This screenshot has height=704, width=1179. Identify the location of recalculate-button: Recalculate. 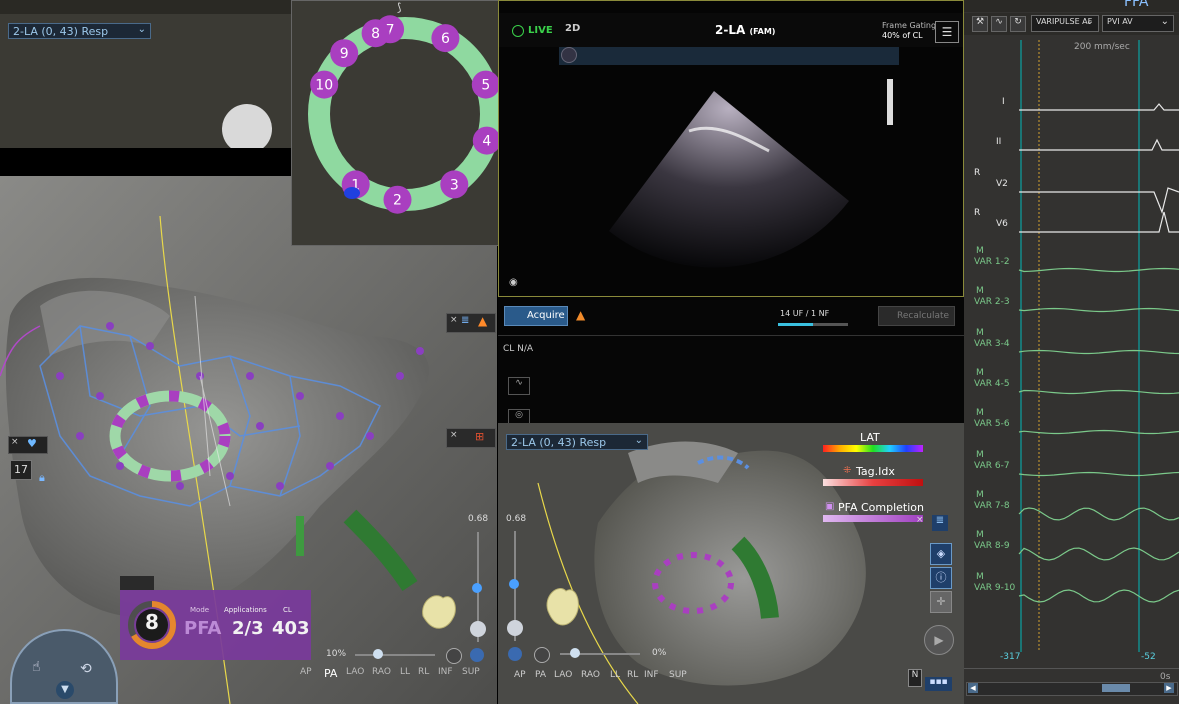
(916, 316).